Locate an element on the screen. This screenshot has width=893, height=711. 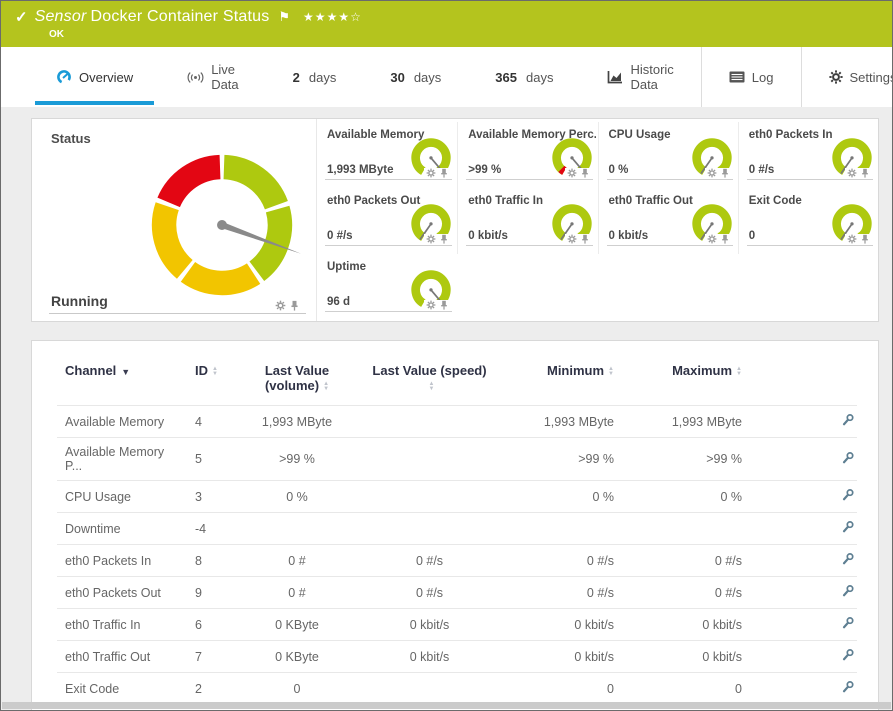
page-title: Sensor Docker Container Status is located at coordinates (152, 16).